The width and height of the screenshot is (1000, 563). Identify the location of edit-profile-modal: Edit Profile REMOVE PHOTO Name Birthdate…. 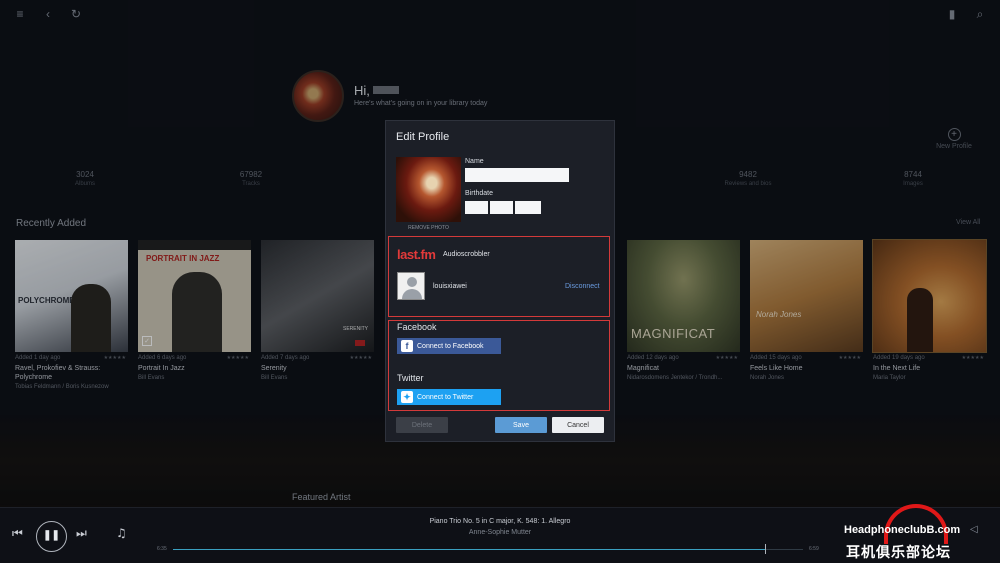
(500, 281).